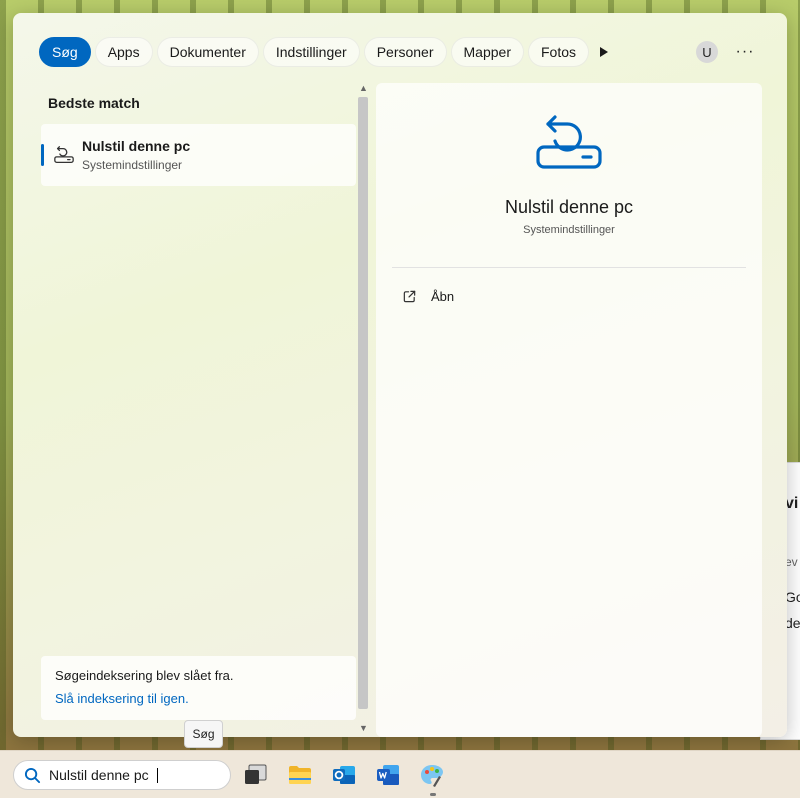 The image size is (800, 798). Describe the element at coordinates (707, 52) in the screenshot. I see `user-avatar: U` at that location.